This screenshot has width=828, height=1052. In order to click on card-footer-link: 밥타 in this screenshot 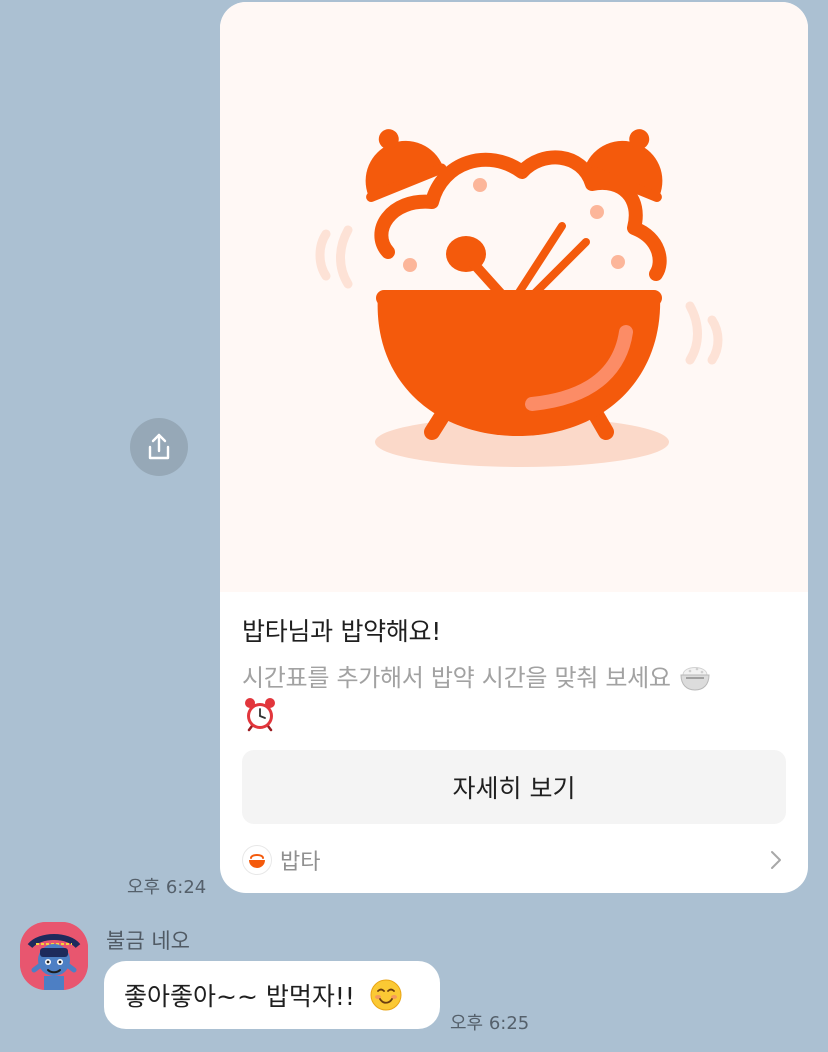, I will do `click(514, 860)`.